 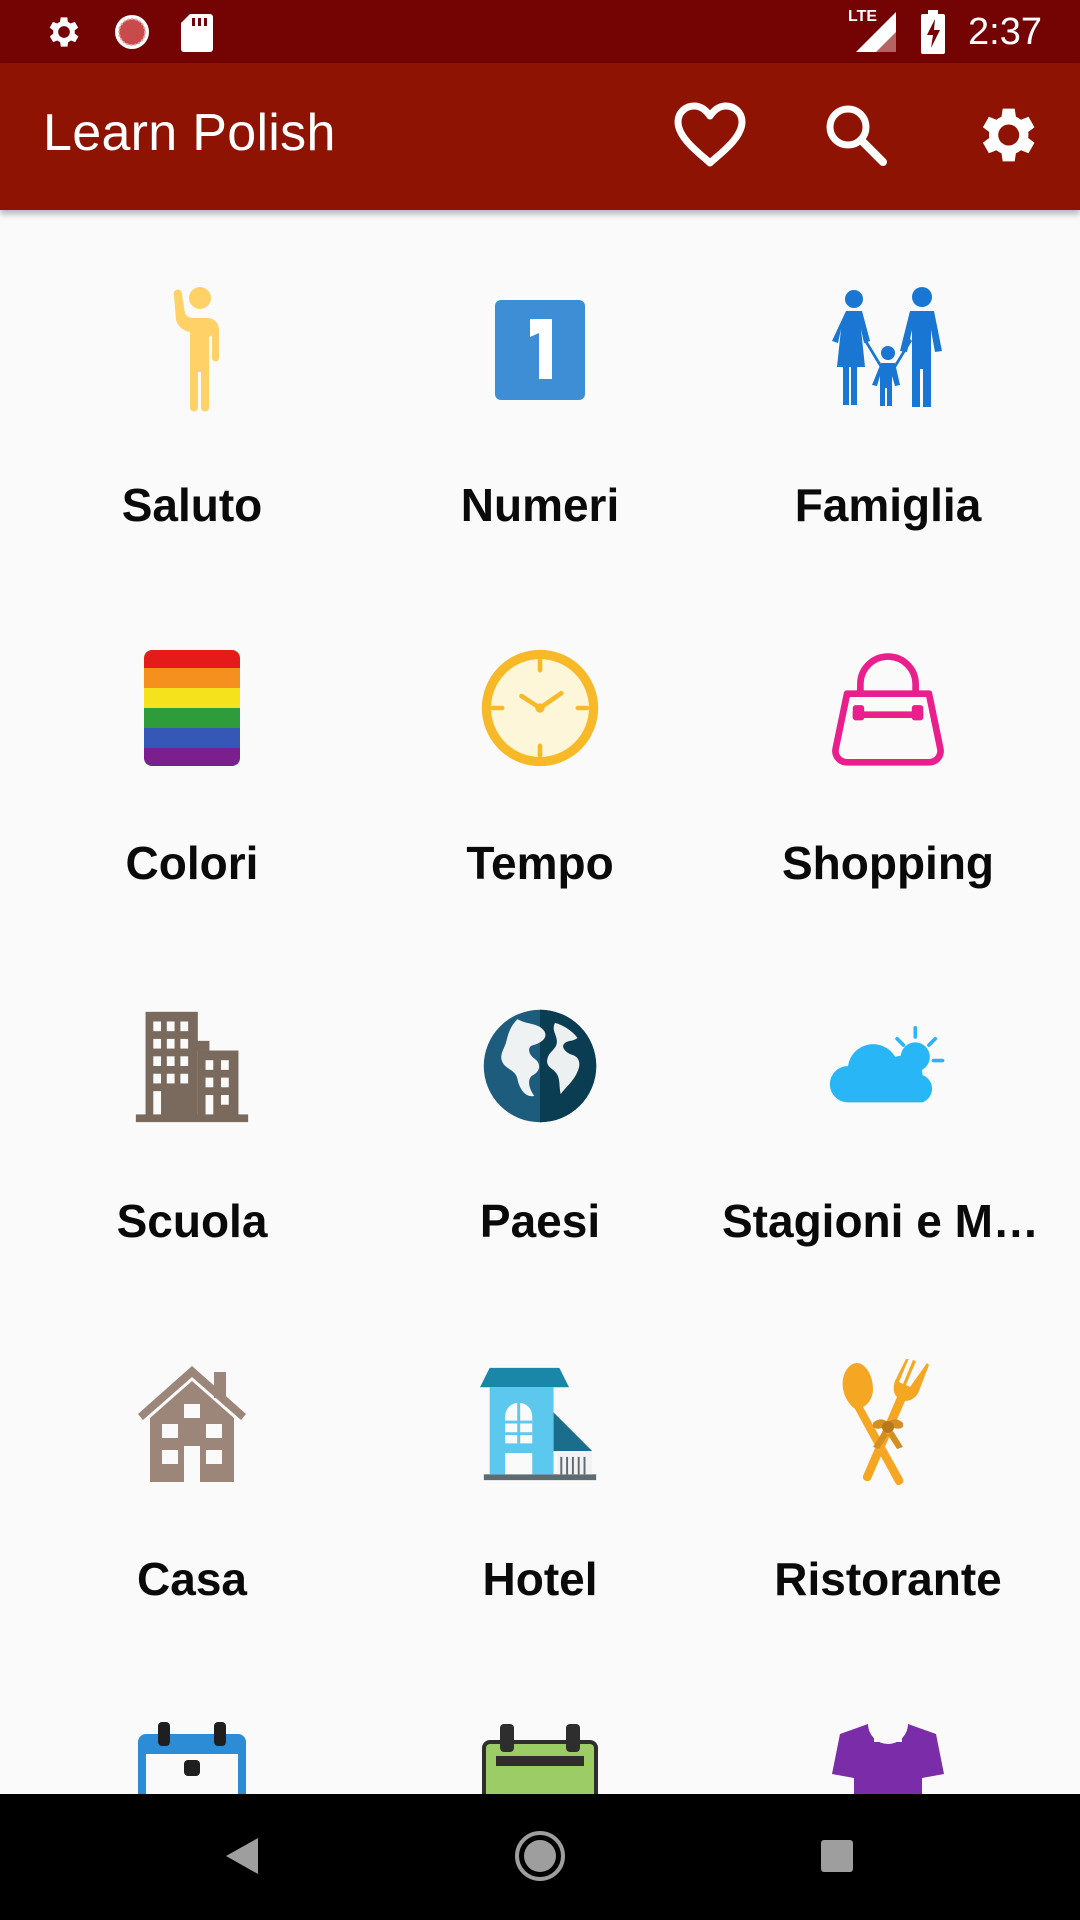 What do you see at coordinates (192, 505) in the screenshot?
I see `category-label: Saluto` at bounding box center [192, 505].